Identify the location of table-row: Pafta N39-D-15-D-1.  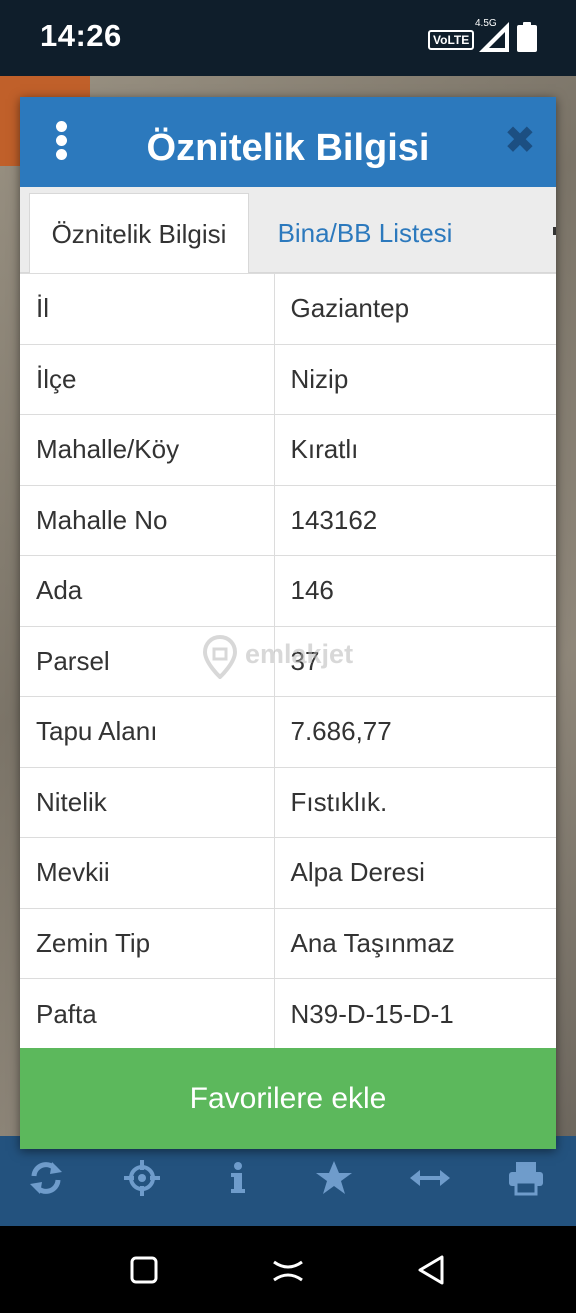
(288, 1013).